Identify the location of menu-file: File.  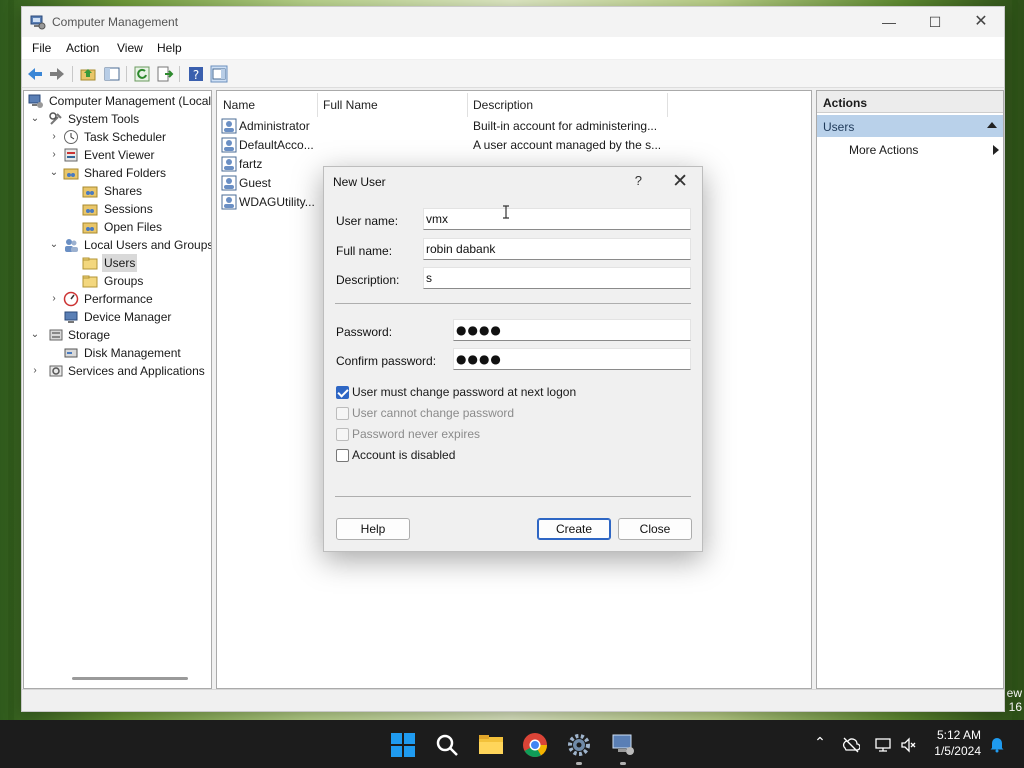
(41, 48).